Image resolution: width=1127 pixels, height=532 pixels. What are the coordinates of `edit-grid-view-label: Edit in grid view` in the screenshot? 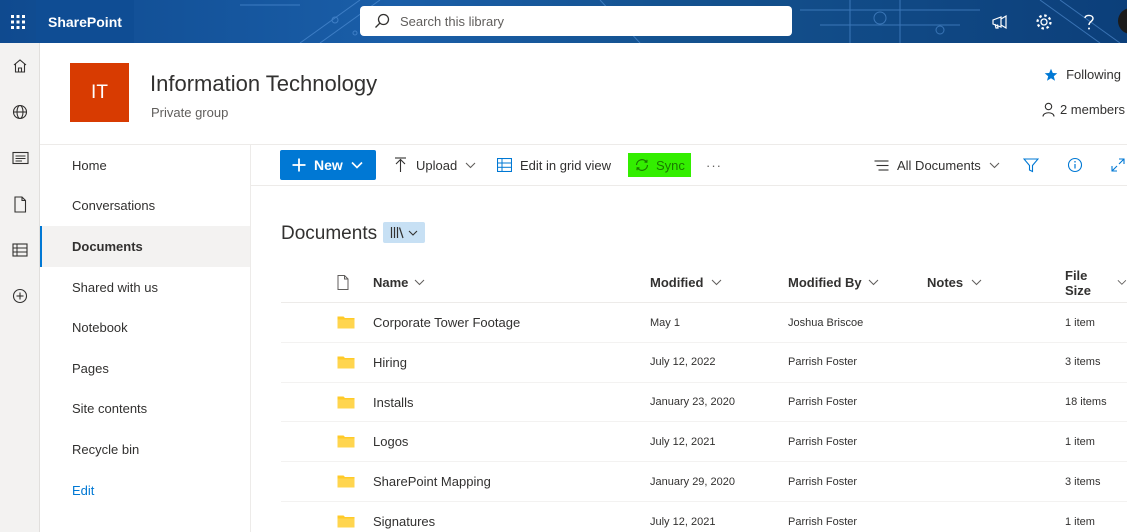 It's located at (566, 165).